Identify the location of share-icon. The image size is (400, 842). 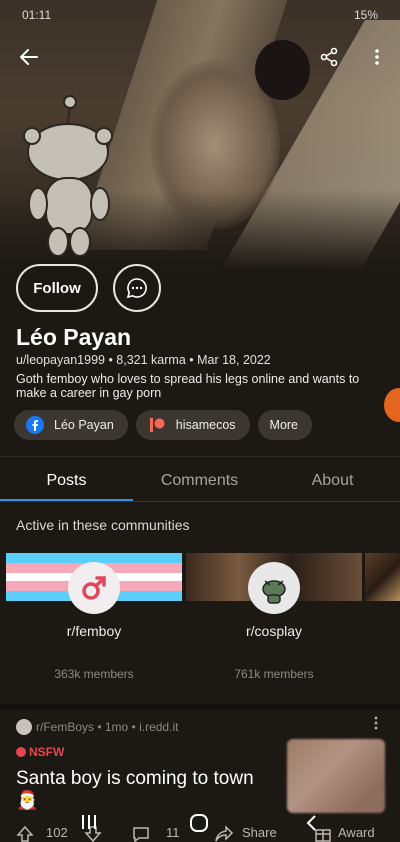
(329, 57).